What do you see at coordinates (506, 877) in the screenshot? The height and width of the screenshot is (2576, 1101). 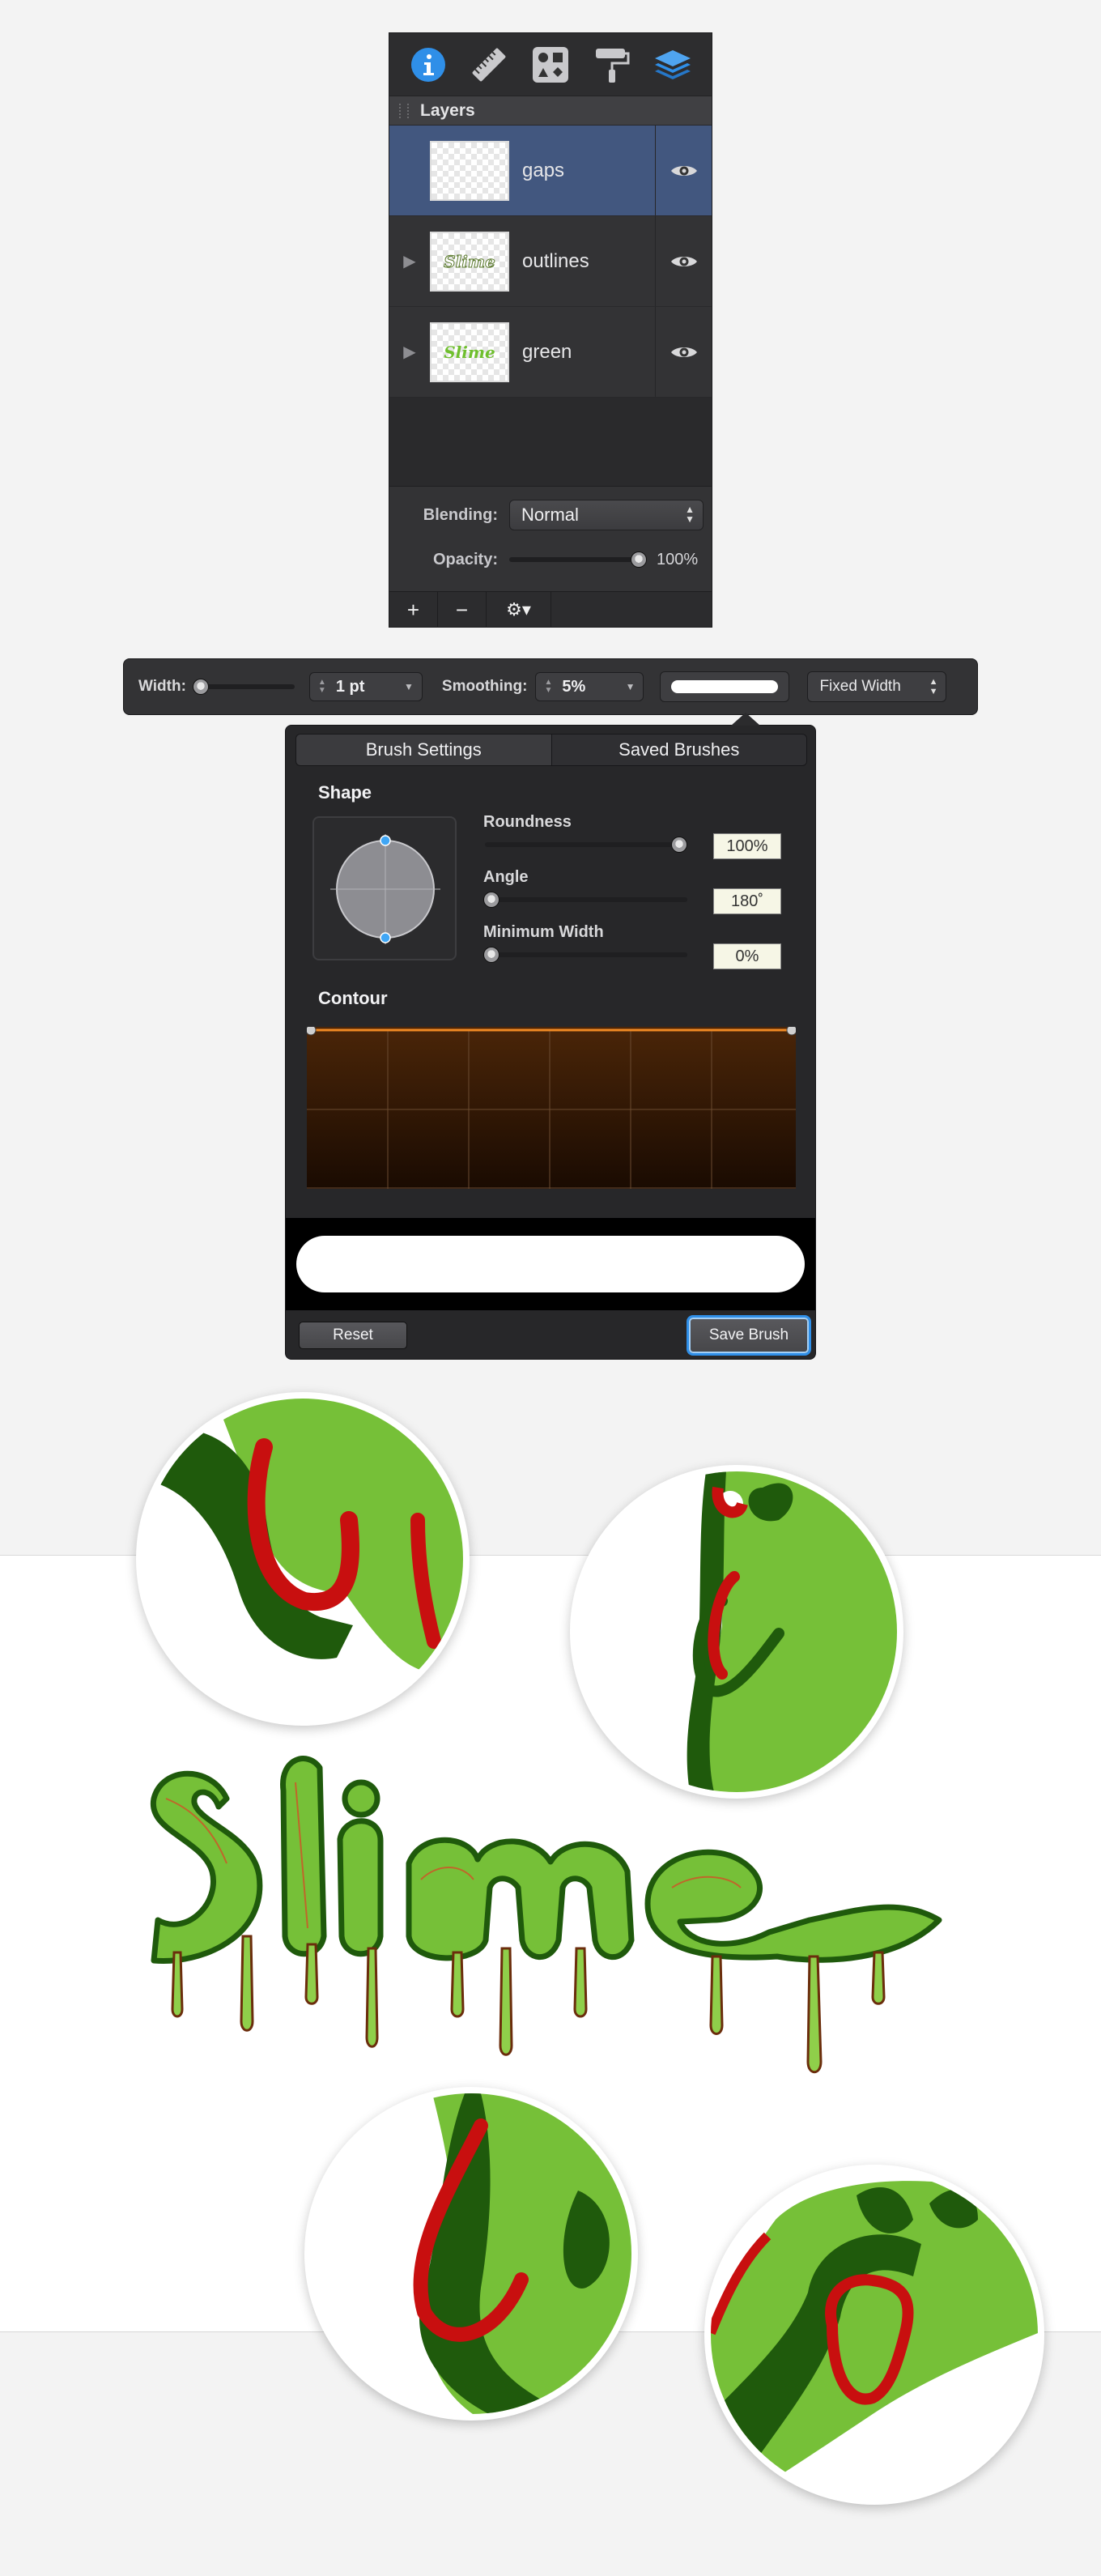 I see `angle-label: Angle` at bounding box center [506, 877].